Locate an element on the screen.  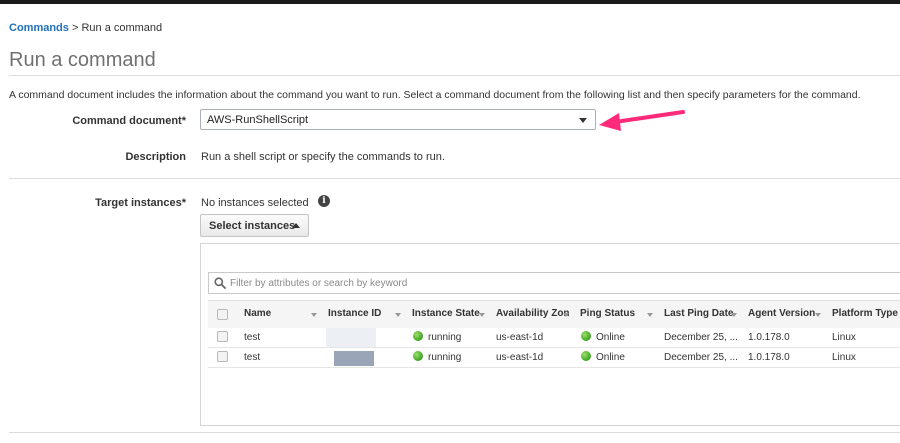
target-instances-label: Target instances* is located at coordinates (140, 203).